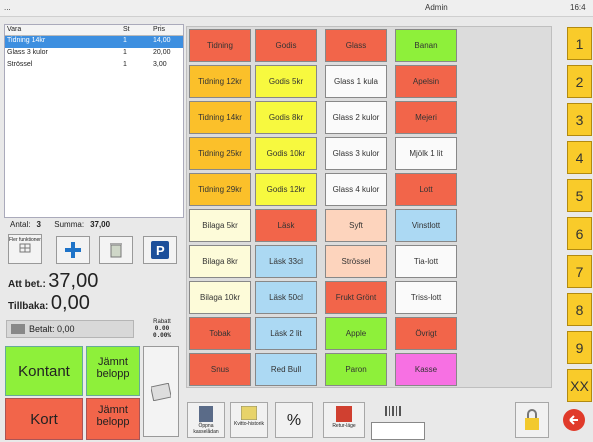 The height and width of the screenshot is (442, 593). What do you see at coordinates (286, 297) in the screenshot?
I see `product-button: Läsk 50cl` at bounding box center [286, 297].